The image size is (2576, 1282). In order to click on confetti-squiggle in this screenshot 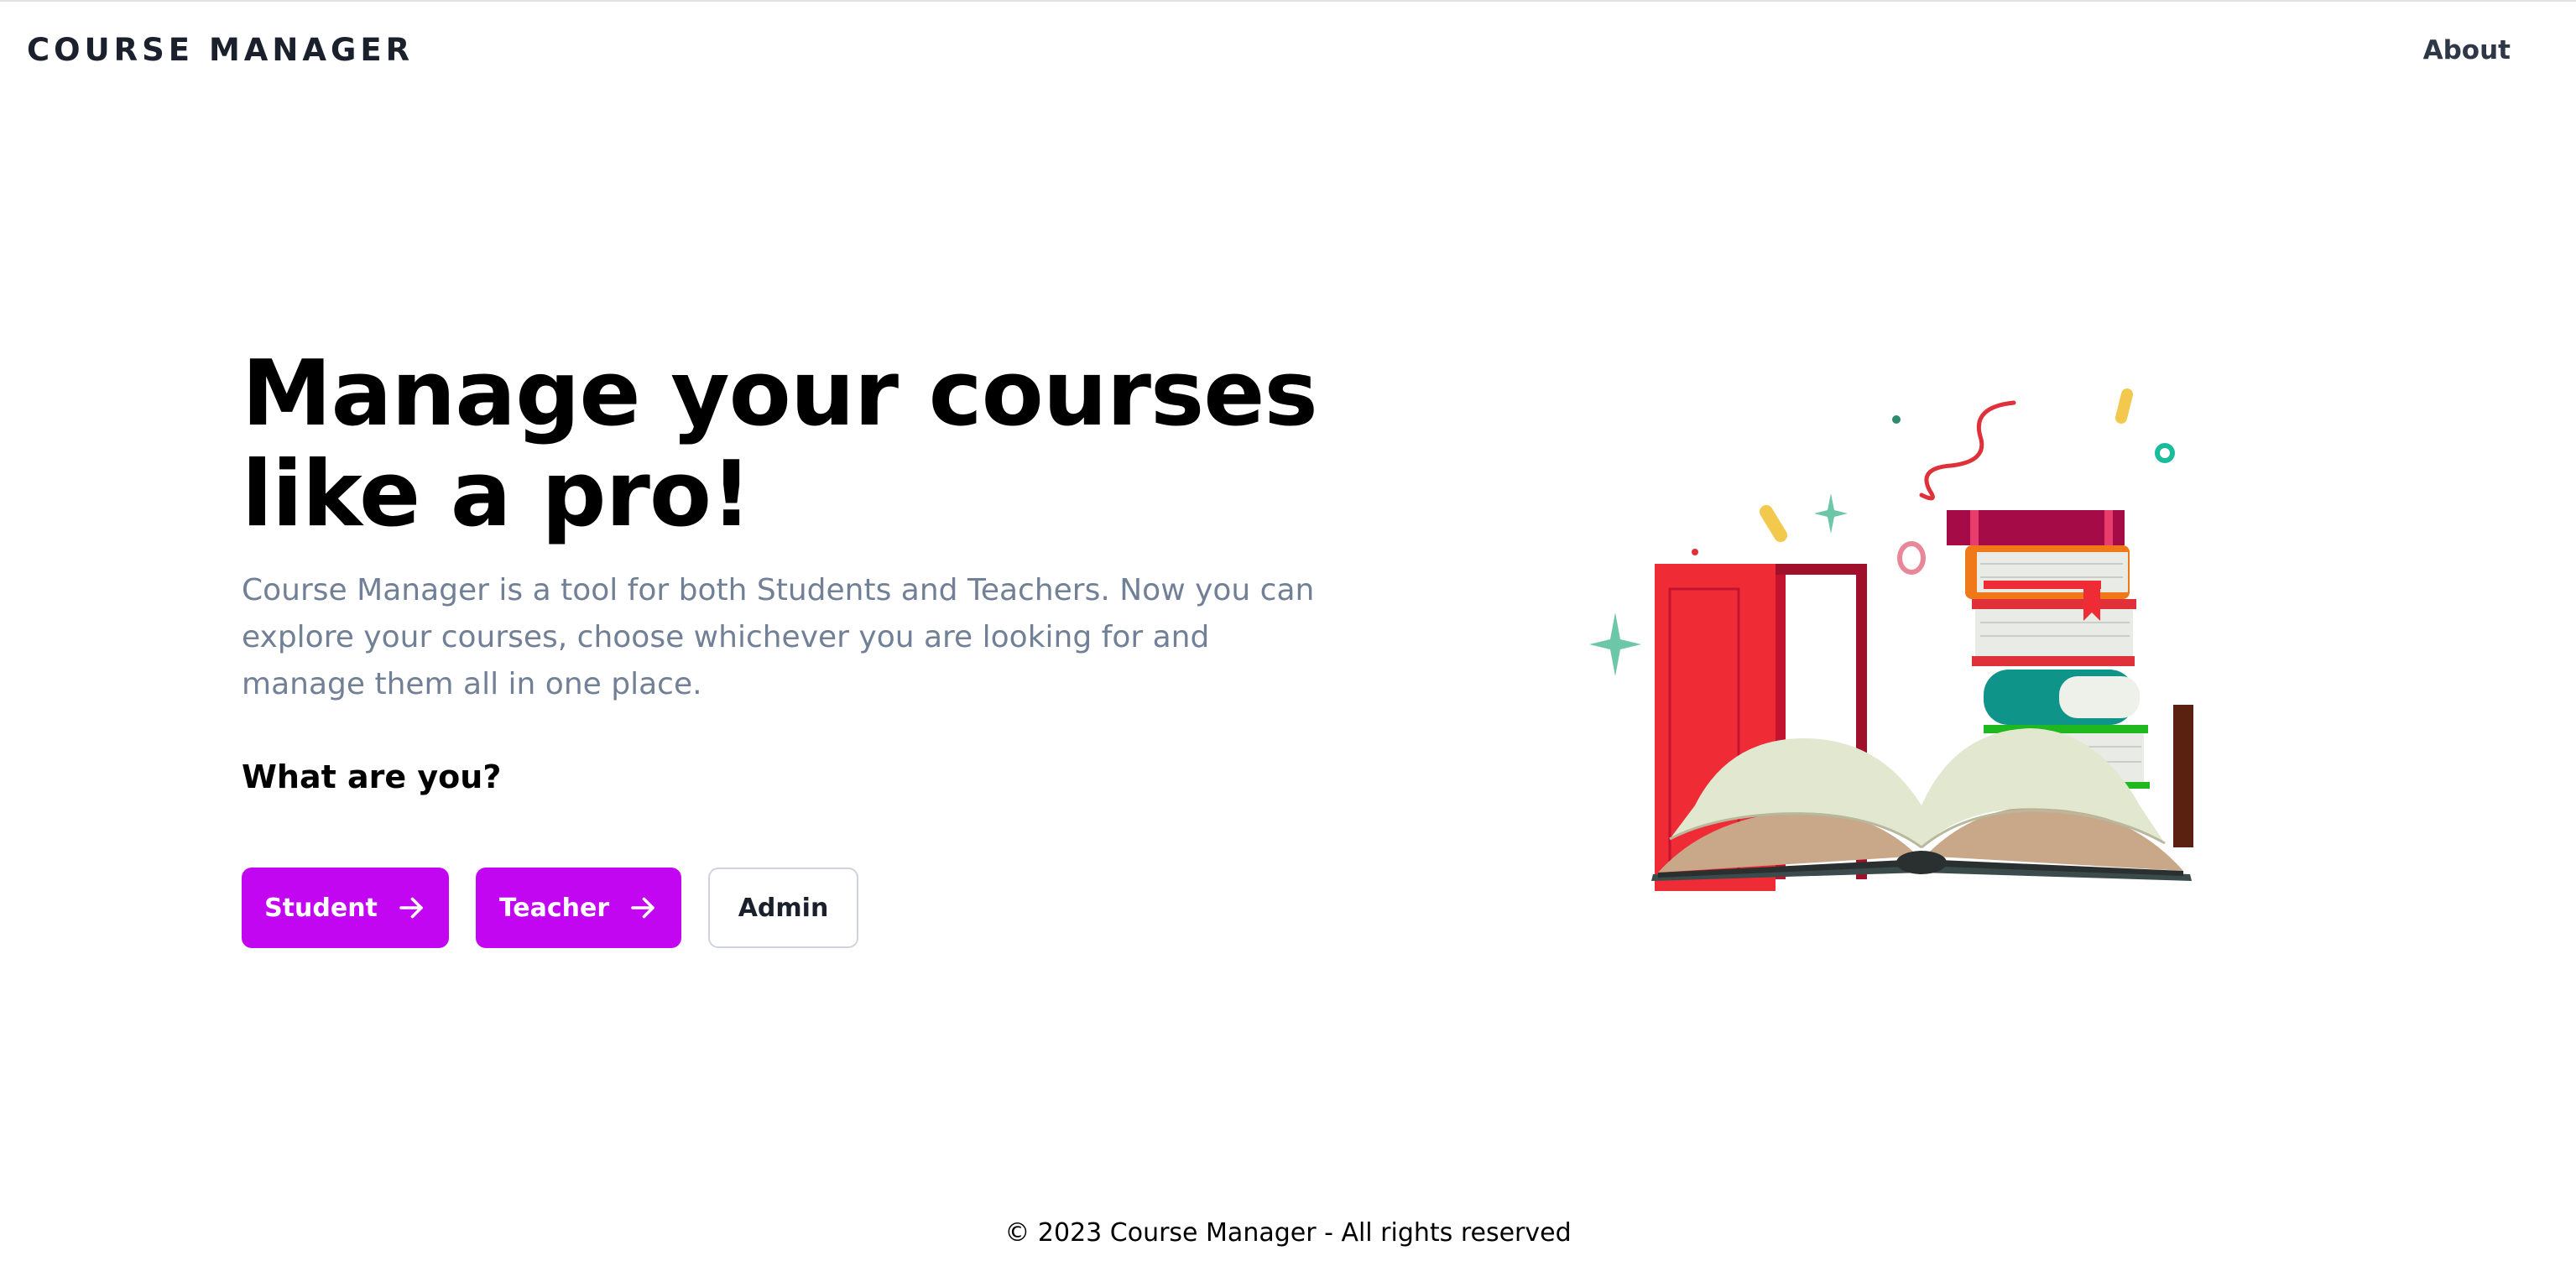, I will do `click(1967, 451)`.